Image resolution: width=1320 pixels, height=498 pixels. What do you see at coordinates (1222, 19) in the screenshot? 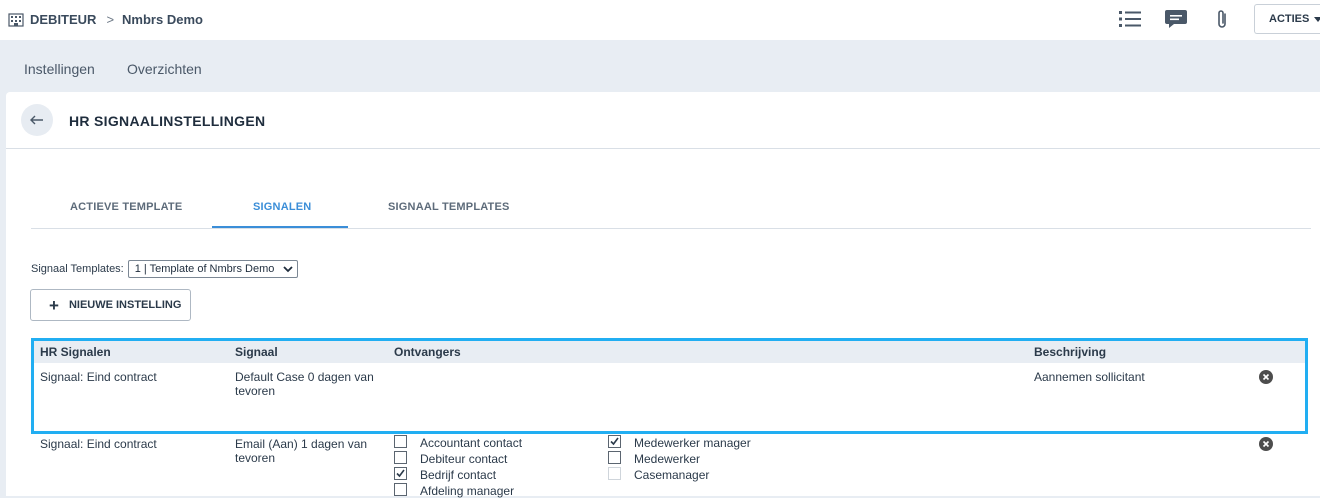
I see `paperclip-icon` at bounding box center [1222, 19].